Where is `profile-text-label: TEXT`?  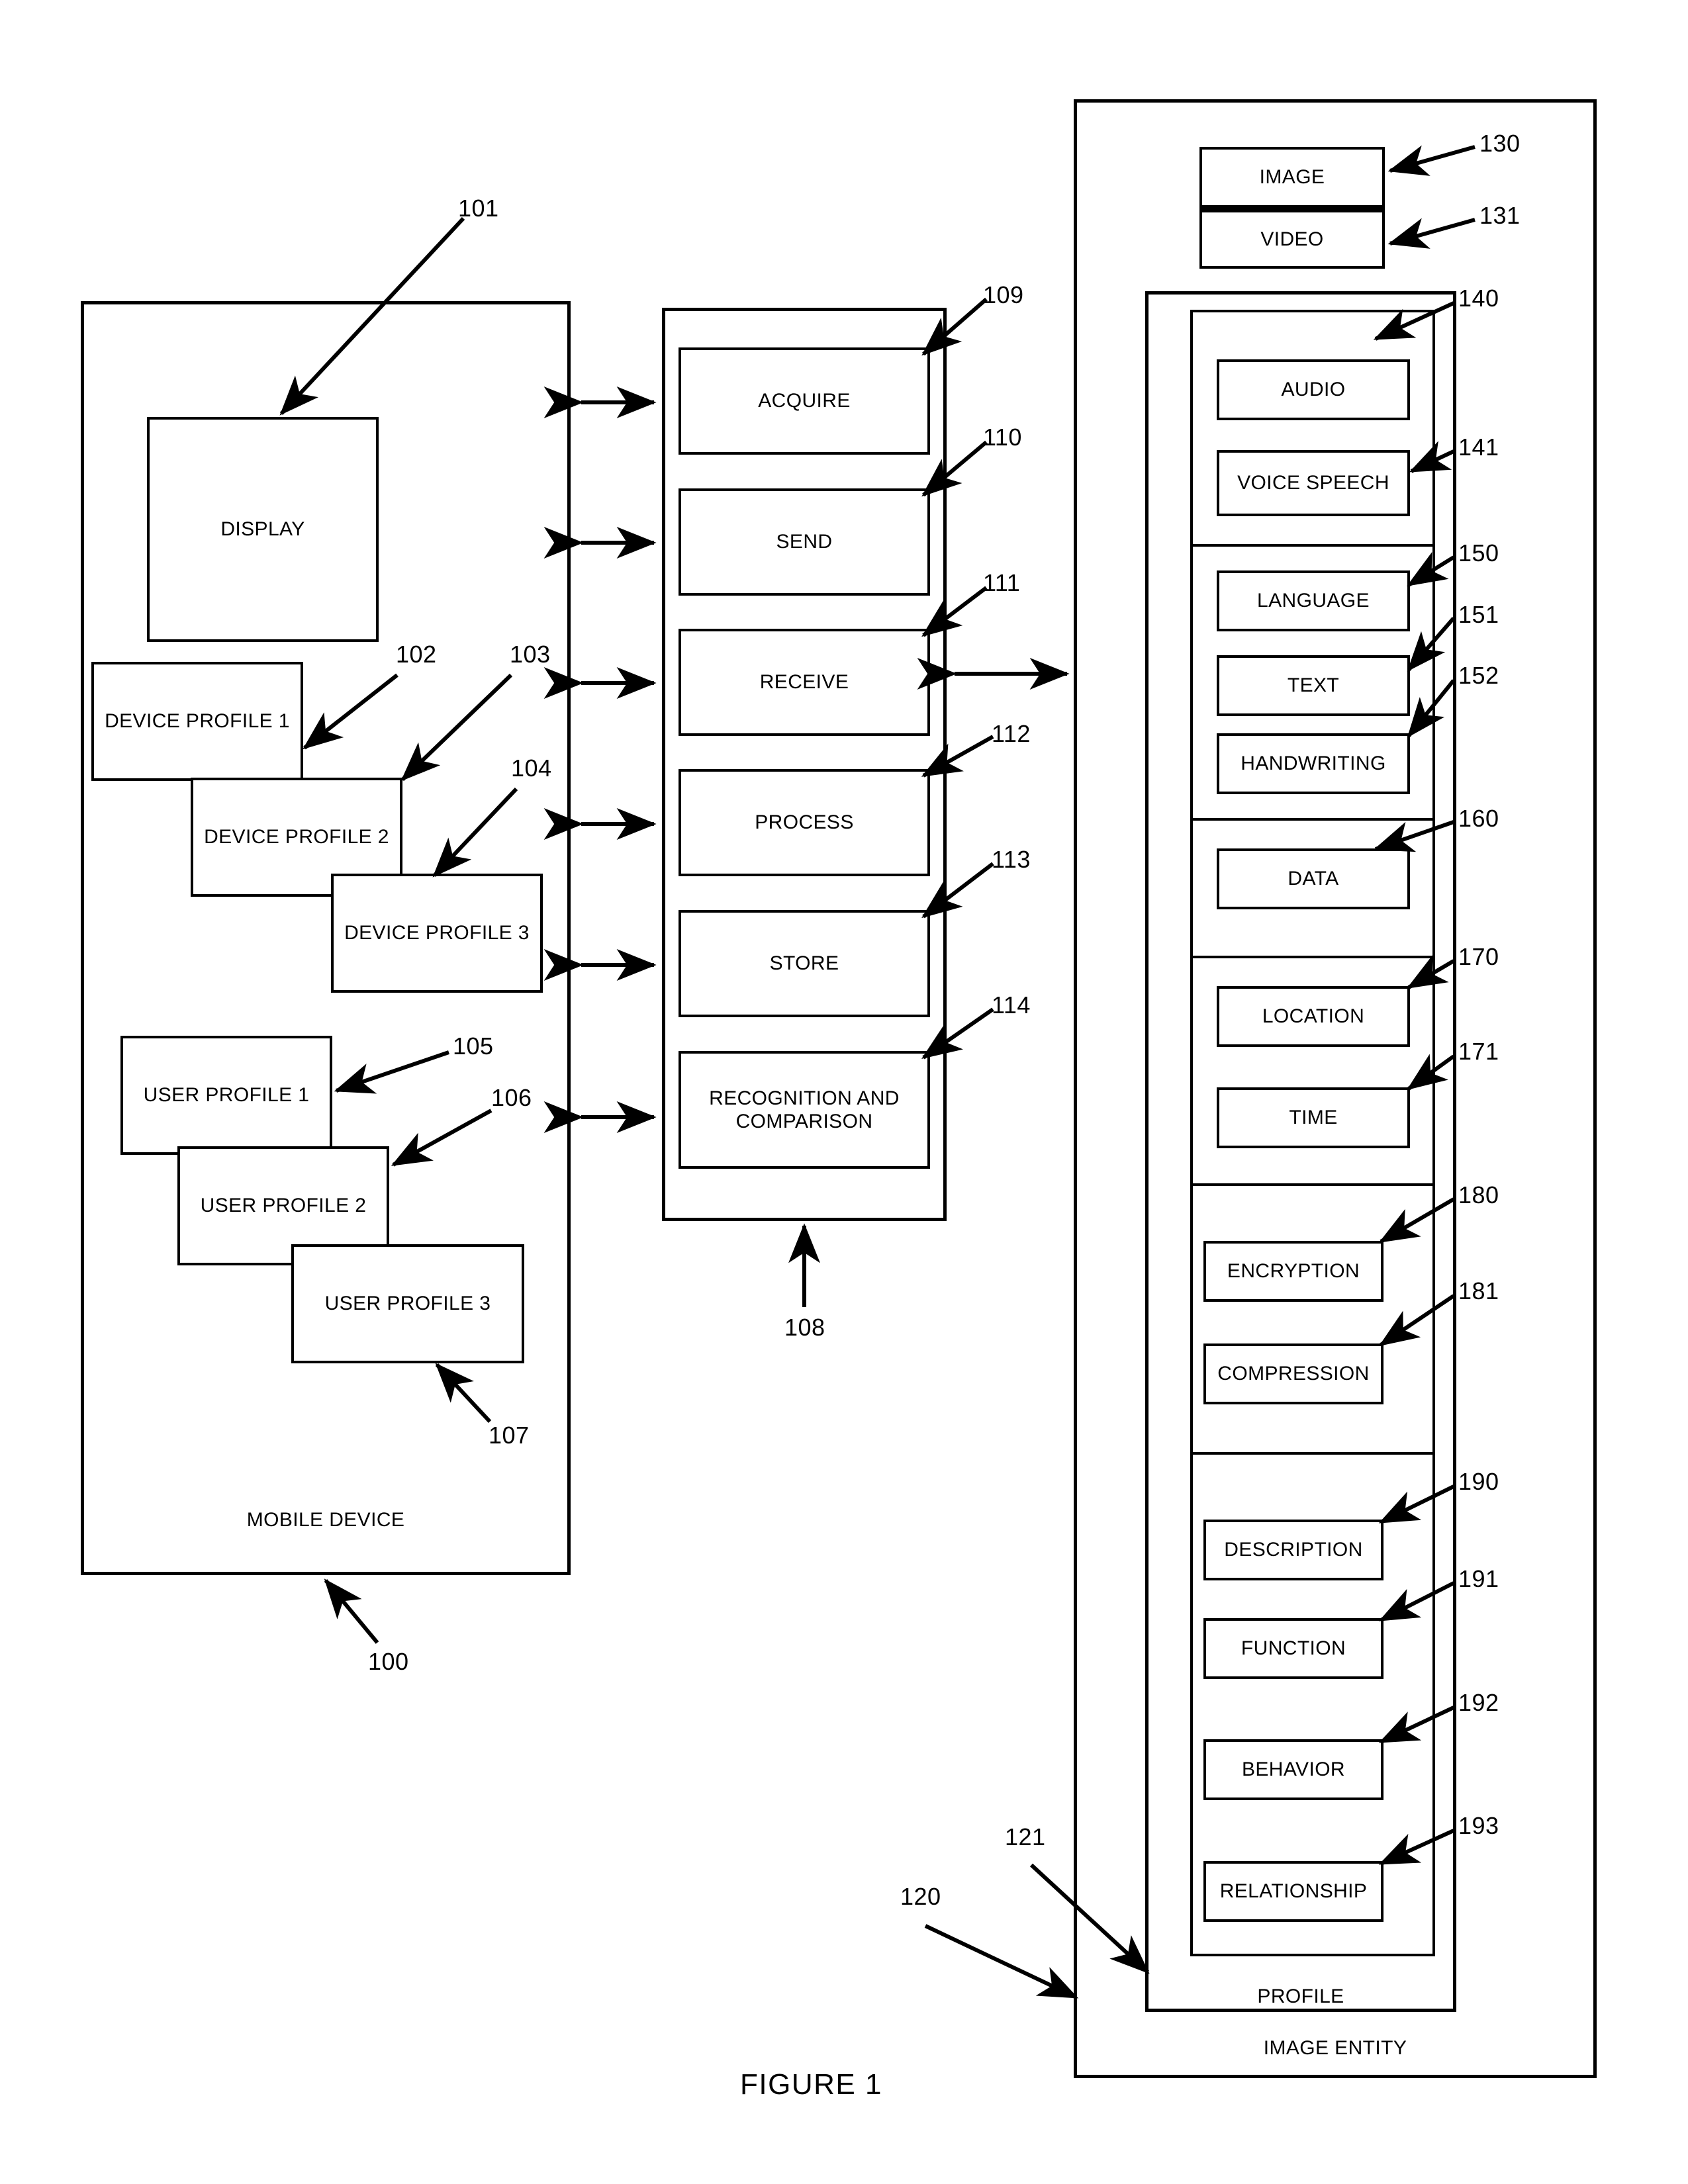 profile-text-label: TEXT is located at coordinates (1313, 685).